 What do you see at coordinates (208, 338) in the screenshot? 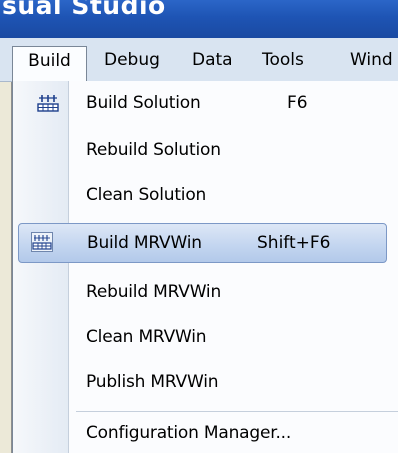
I see `menu-item-clean-mrvwin: Clean MRVWin` at bounding box center [208, 338].